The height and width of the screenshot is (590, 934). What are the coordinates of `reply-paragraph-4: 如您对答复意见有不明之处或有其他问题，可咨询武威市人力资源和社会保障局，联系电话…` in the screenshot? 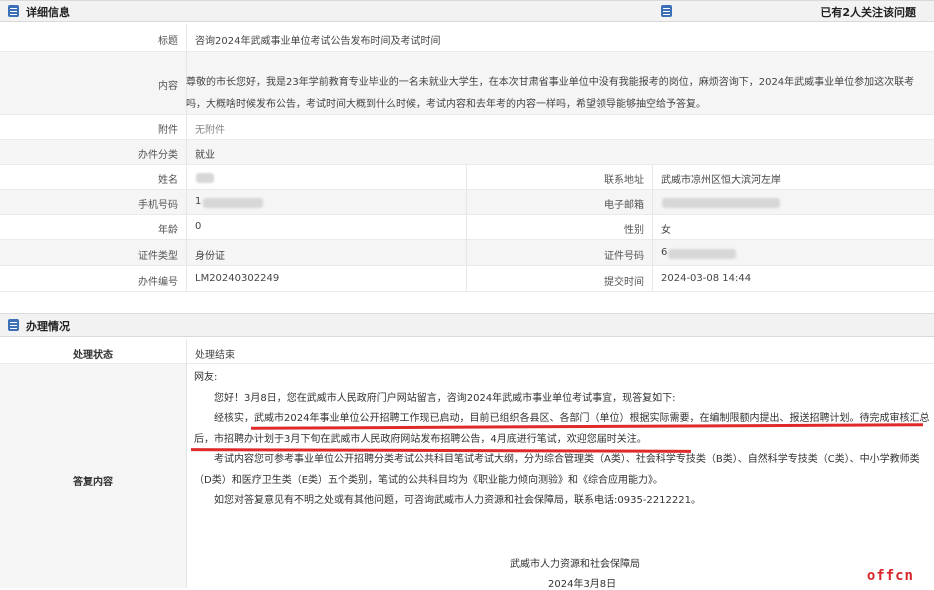 It's located at (562, 501).